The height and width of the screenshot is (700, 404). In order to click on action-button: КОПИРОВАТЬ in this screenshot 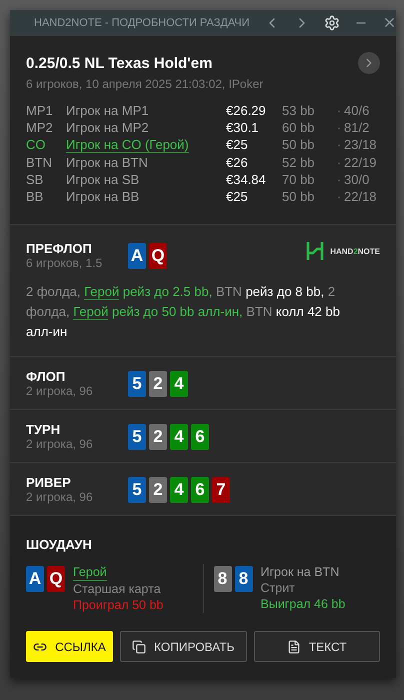, I will do `click(183, 646)`.